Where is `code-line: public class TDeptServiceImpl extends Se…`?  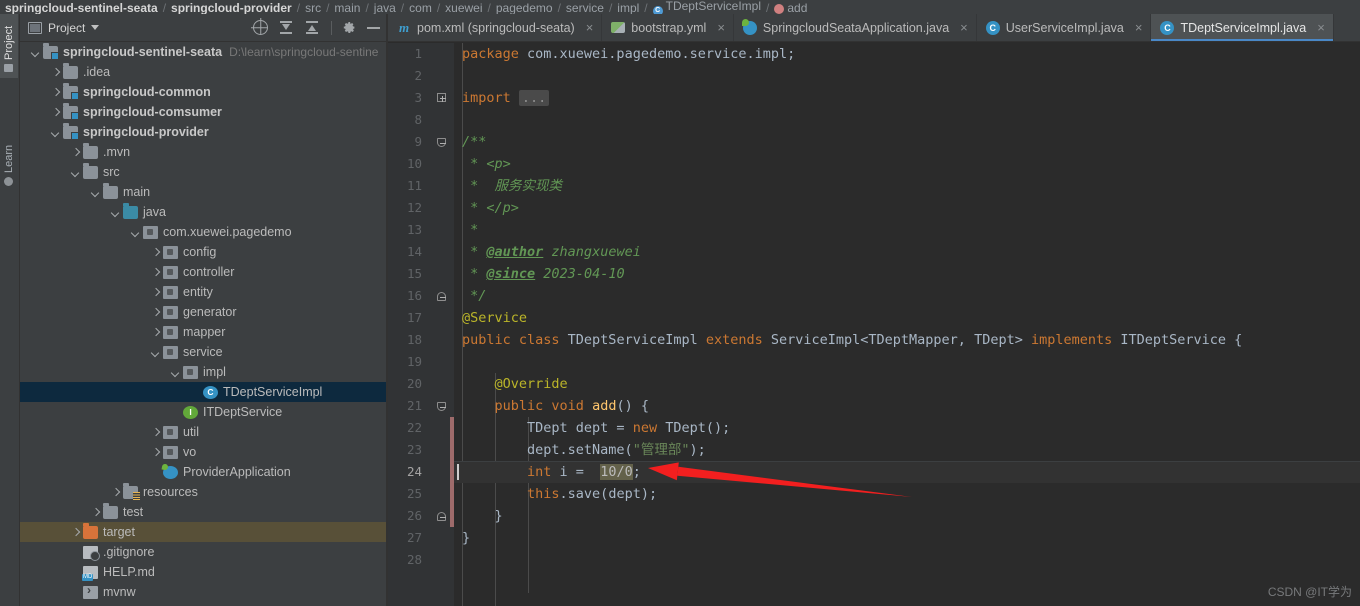 code-line: public class TDeptServiceImpl extends Se… is located at coordinates (907, 340).